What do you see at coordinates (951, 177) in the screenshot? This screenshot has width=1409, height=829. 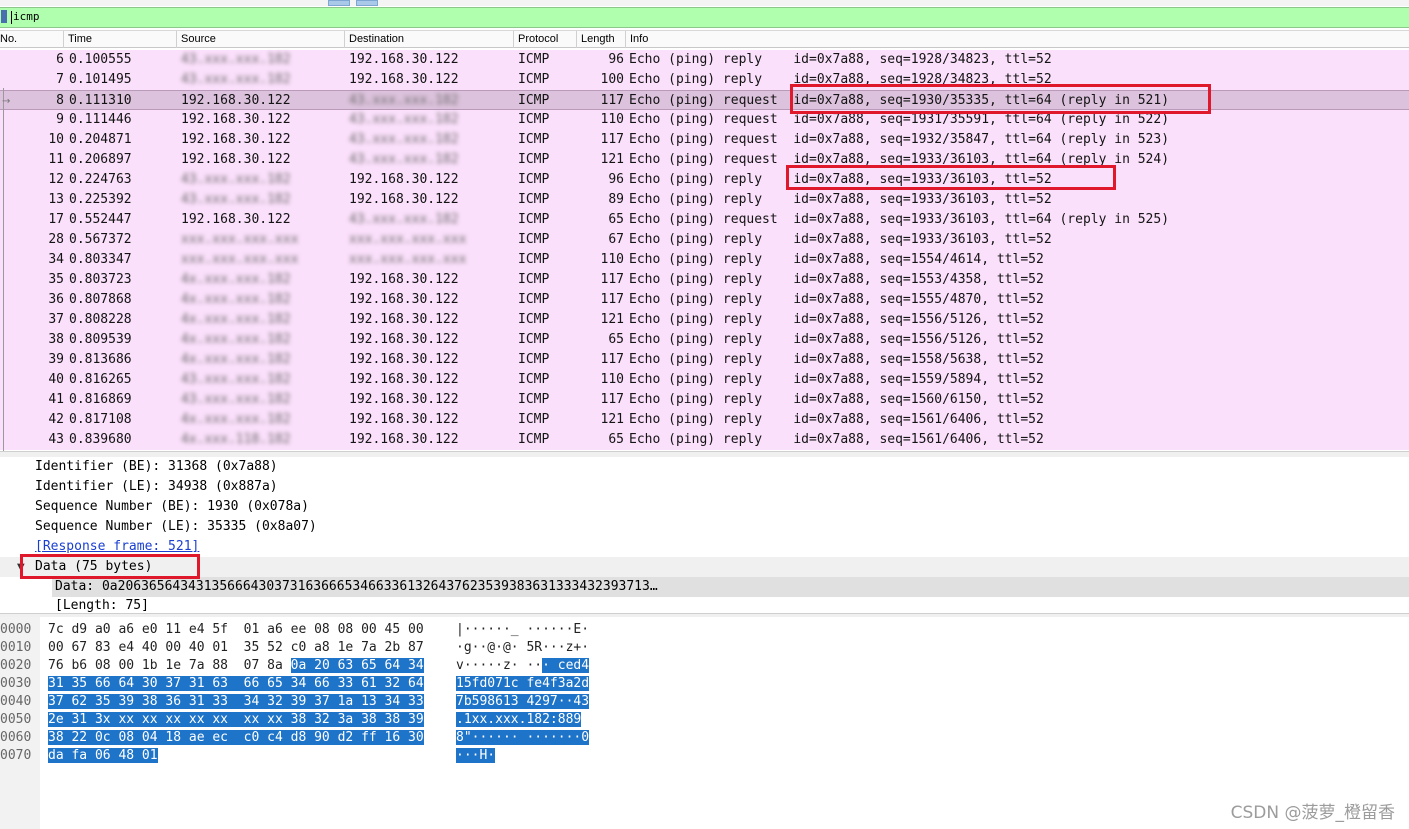 I see `annotation-box` at bounding box center [951, 177].